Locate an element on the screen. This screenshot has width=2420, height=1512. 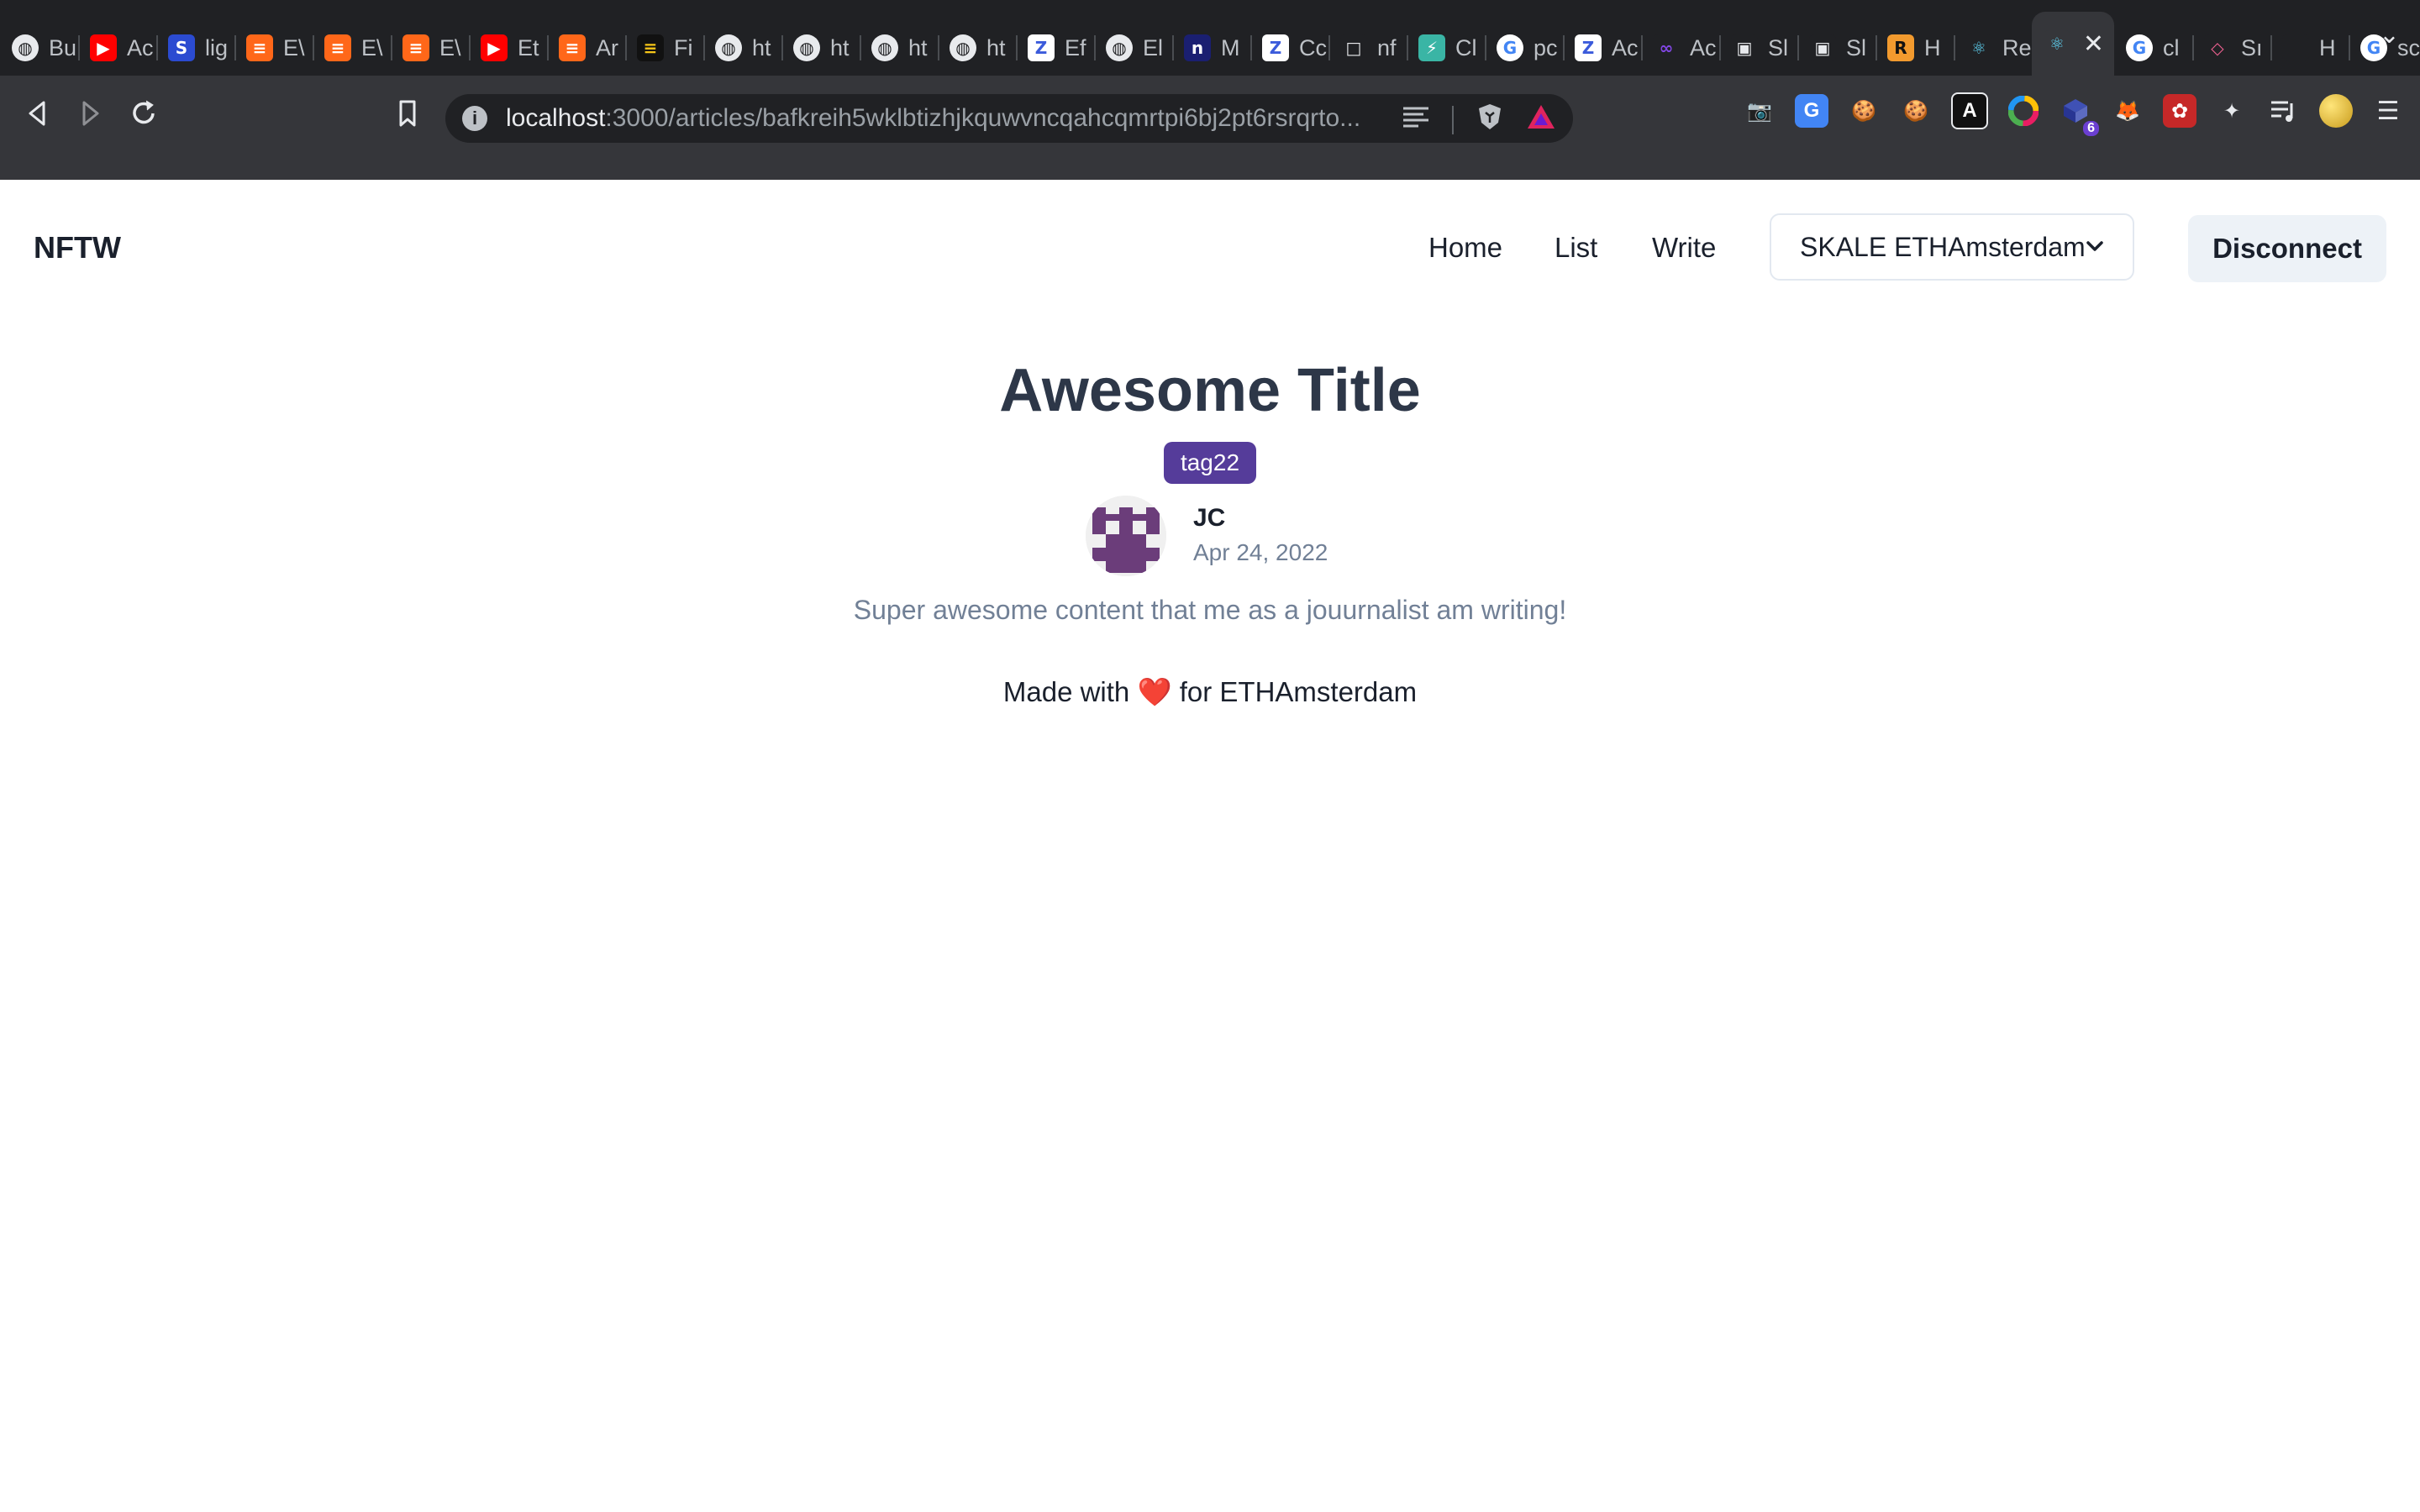
tab-favicon-icon is located at coordinates (2295, 47).